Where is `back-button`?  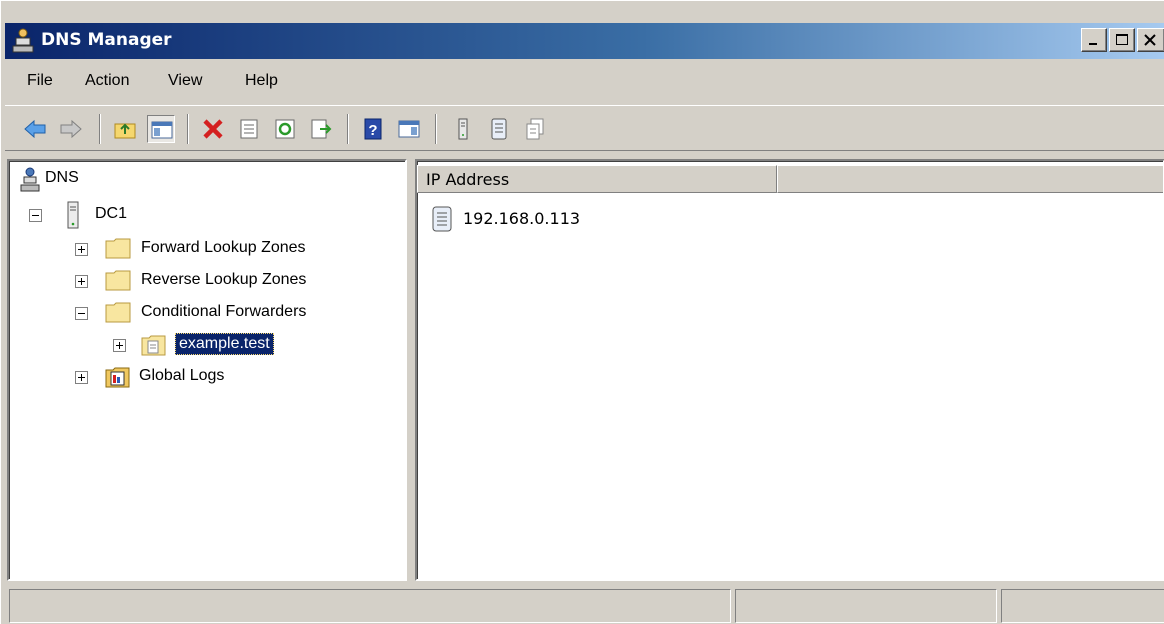
back-button is located at coordinates (35, 129).